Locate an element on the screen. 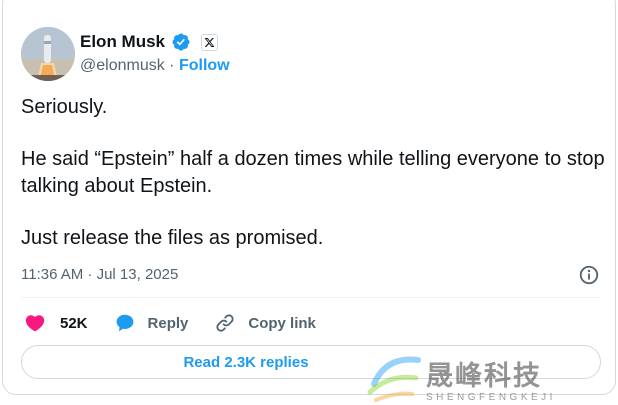 The width and height of the screenshot is (618, 405). read-replies-button: Read 2.3K replies is located at coordinates (311, 362).